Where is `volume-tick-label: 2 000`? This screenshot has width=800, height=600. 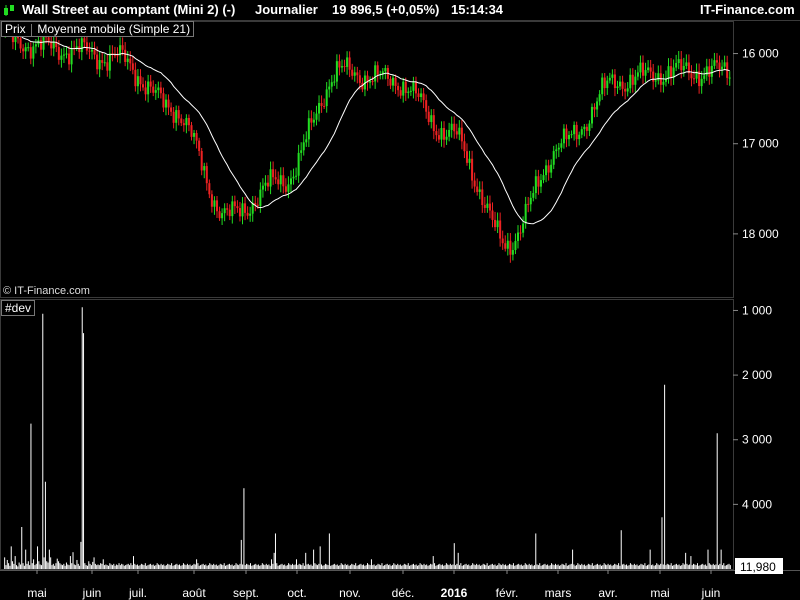 volume-tick-label: 2 000 is located at coordinates (757, 375).